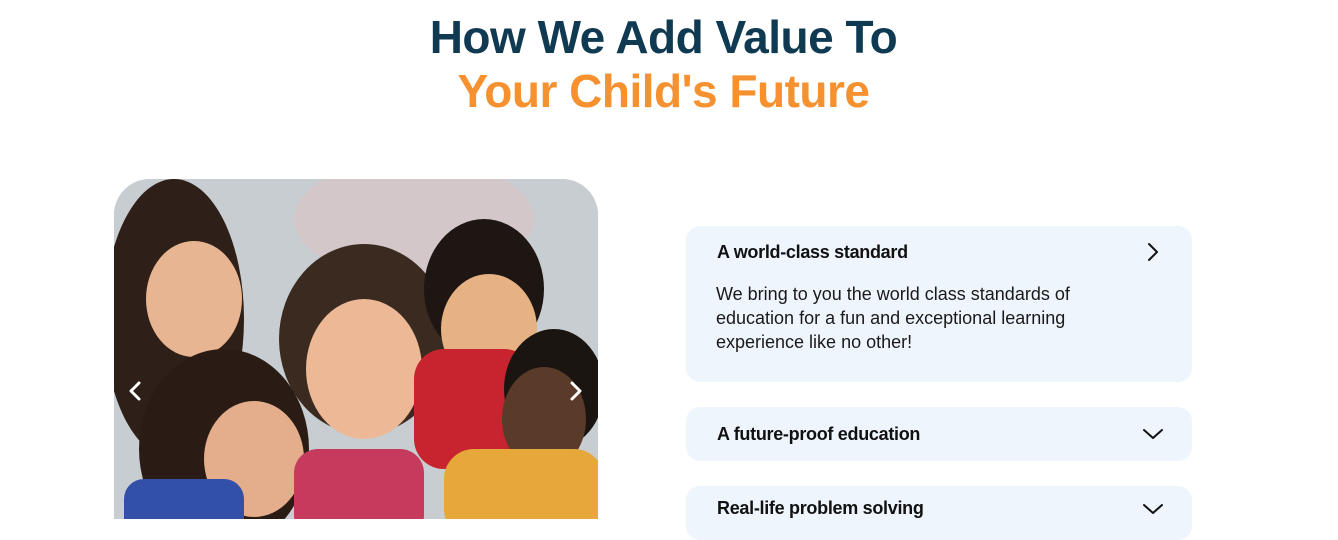 The height and width of the screenshot is (540, 1338). What do you see at coordinates (663, 37) in the screenshot?
I see `heading-line-1: How We Add Value To` at bounding box center [663, 37].